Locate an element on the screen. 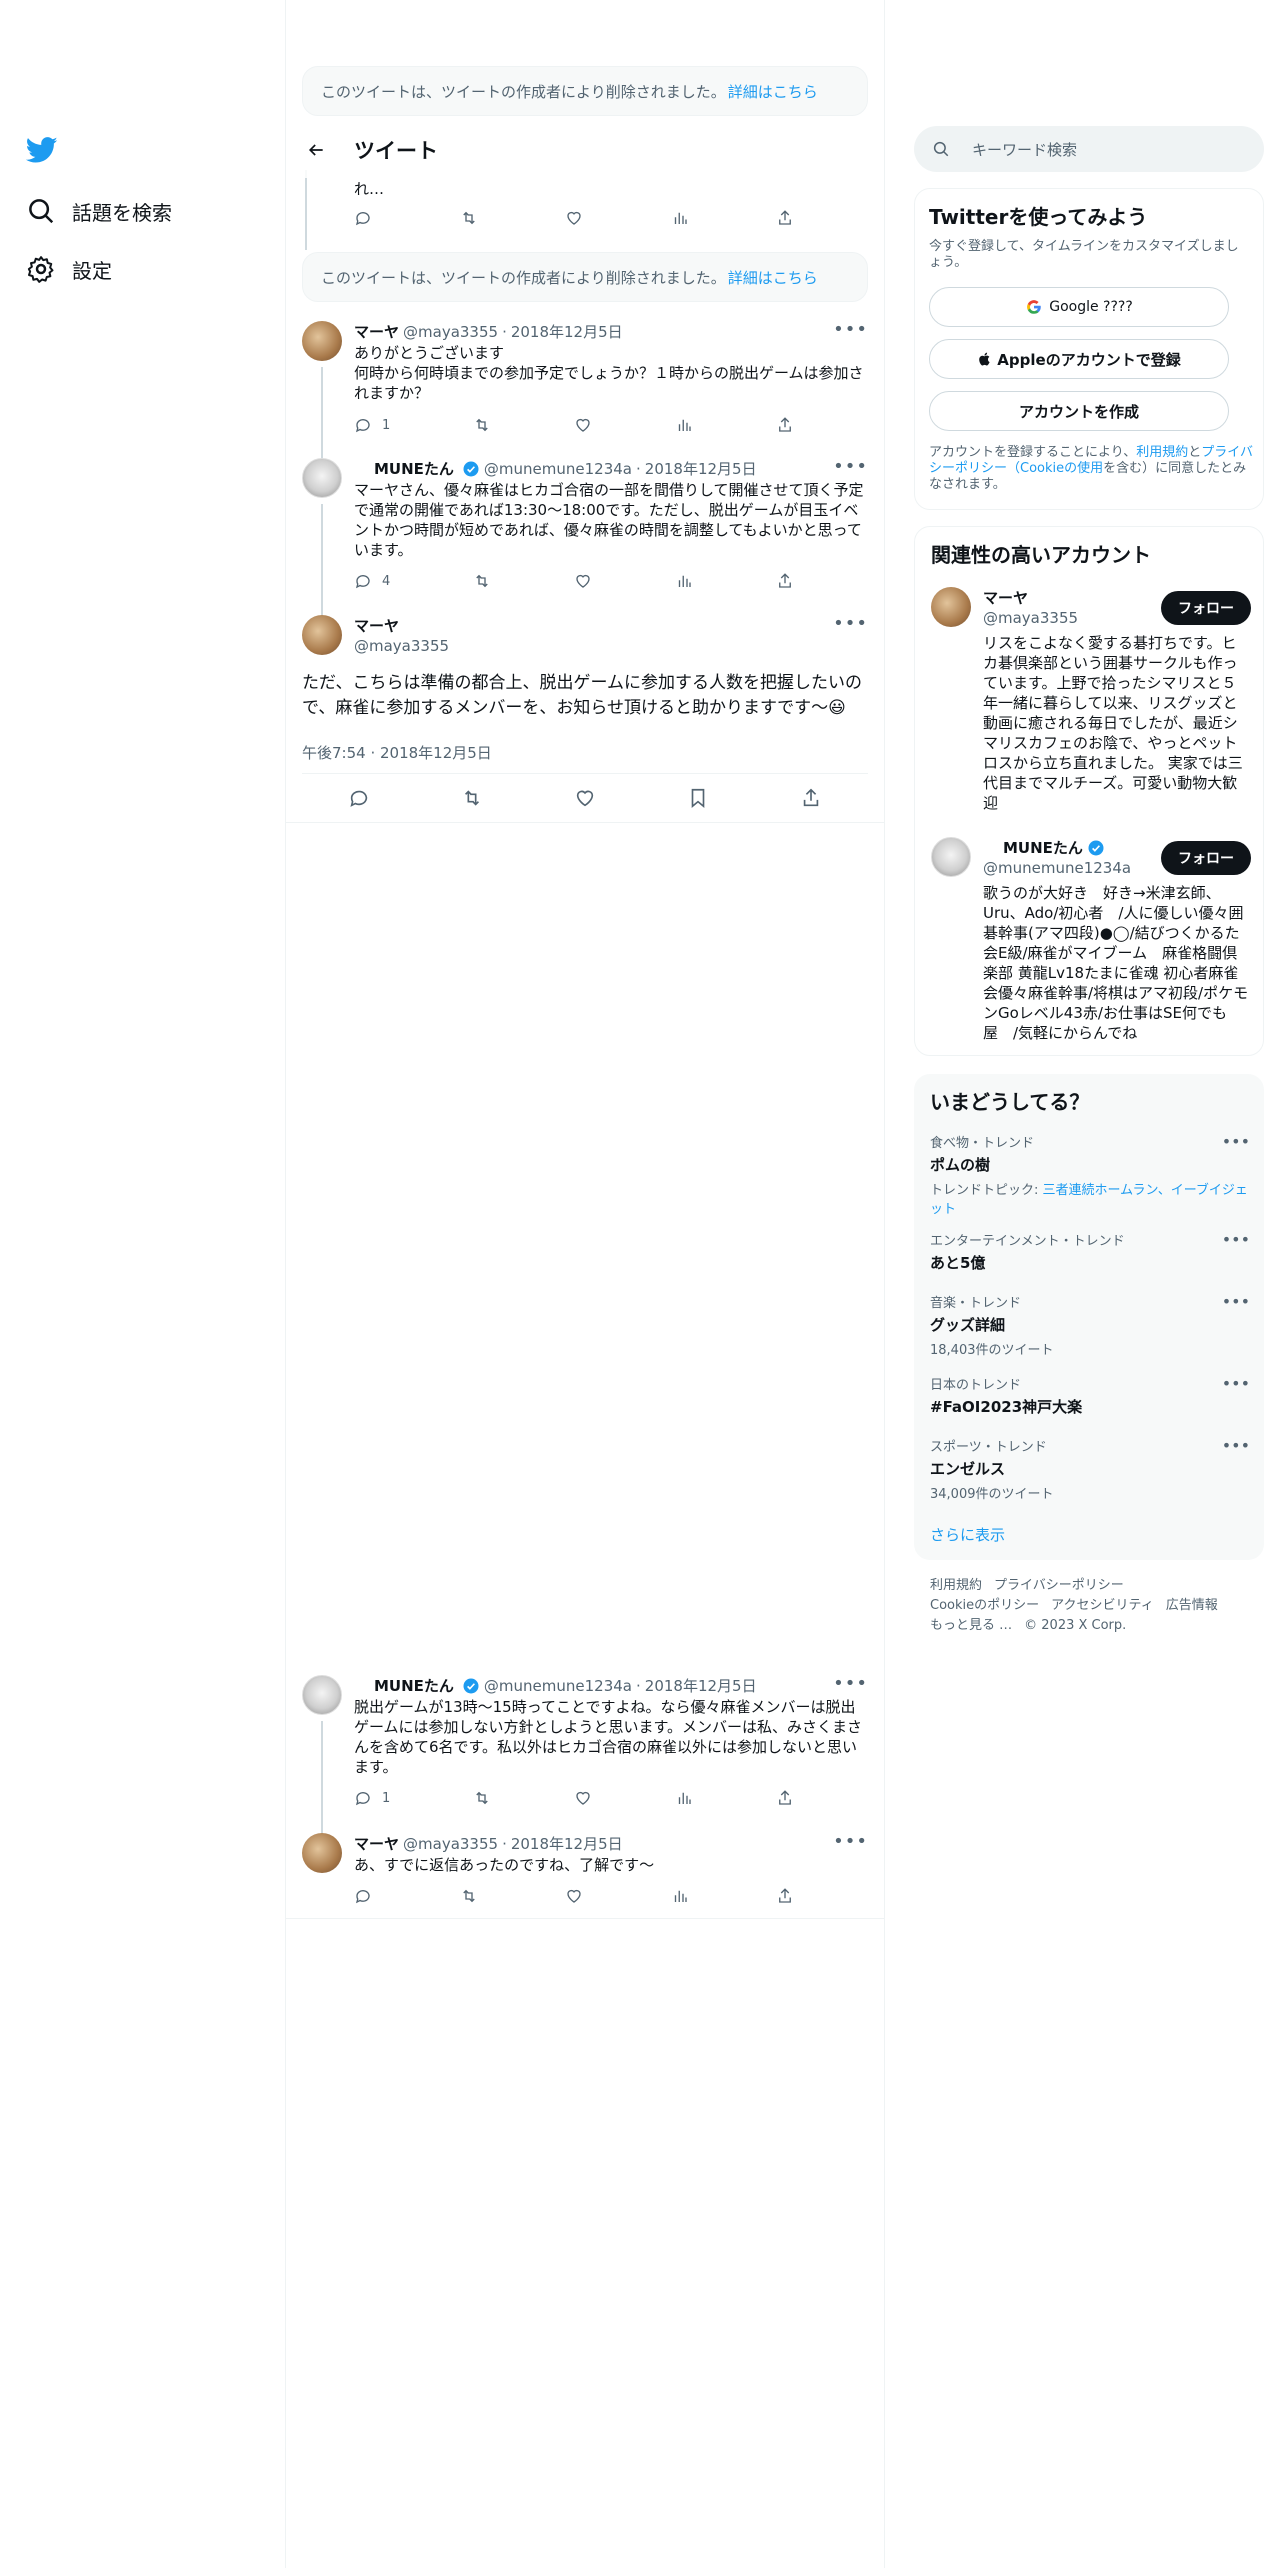 The height and width of the screenshot is (2568, 1284). tweet-timestamp: 午後7:54 · 2018年12月5日 is located at coordinates (397, 752).